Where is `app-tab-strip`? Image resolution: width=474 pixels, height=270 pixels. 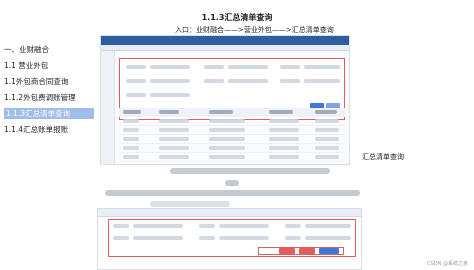
app-tab-strip is located at coordinates (225, 48).